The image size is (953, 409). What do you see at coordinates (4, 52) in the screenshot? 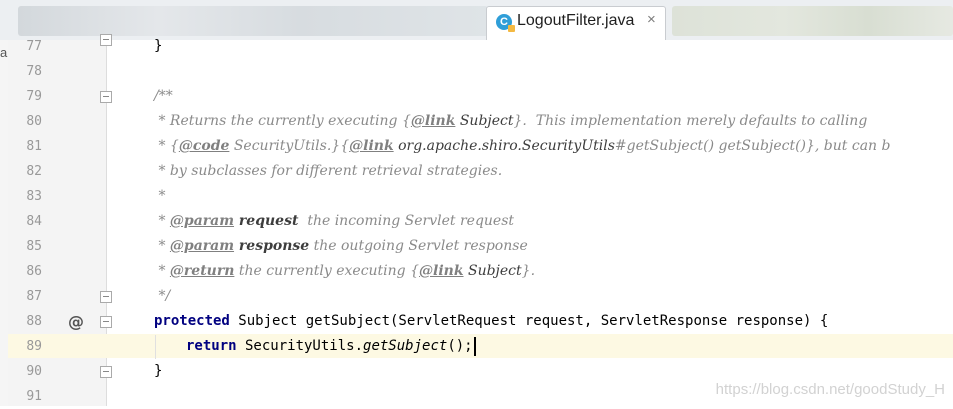
I see `tool-window-label: a` at bounding box center [4, 52].